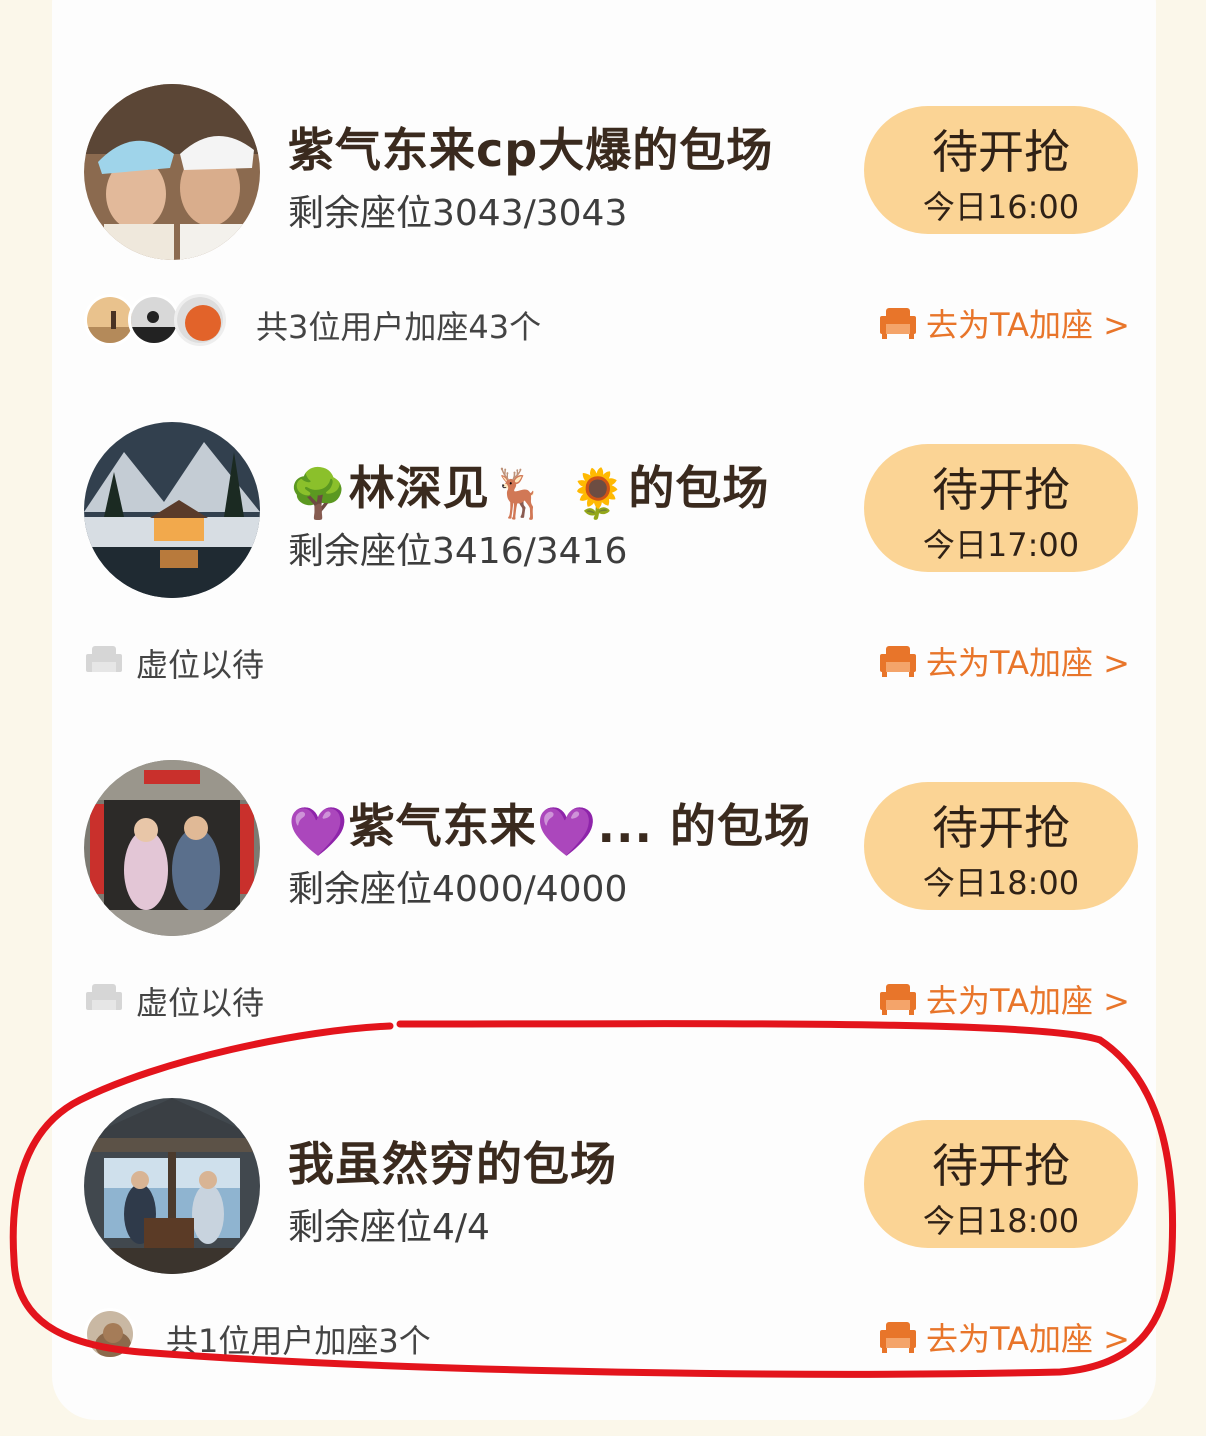  I want to click on session-title: 我虽然穷的包场, so click(452, 1164).